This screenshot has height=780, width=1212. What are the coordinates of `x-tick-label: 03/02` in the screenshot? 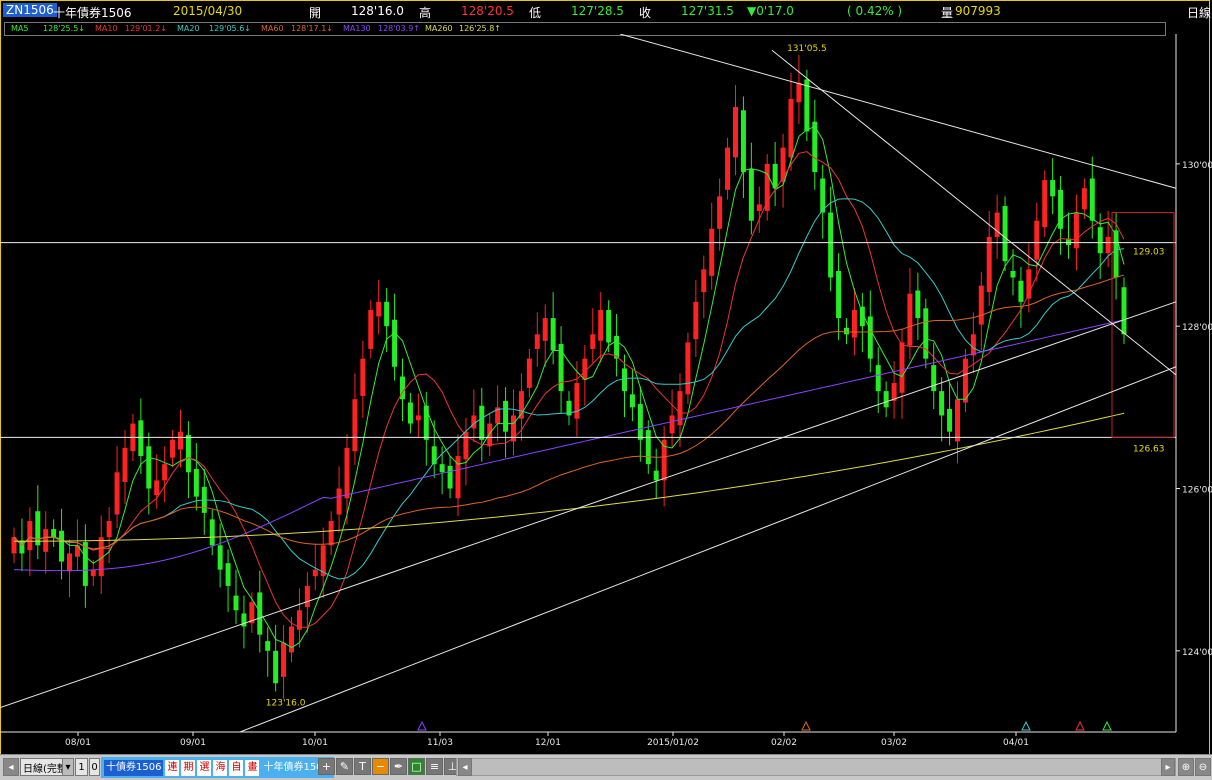 It's located at (894, 743).